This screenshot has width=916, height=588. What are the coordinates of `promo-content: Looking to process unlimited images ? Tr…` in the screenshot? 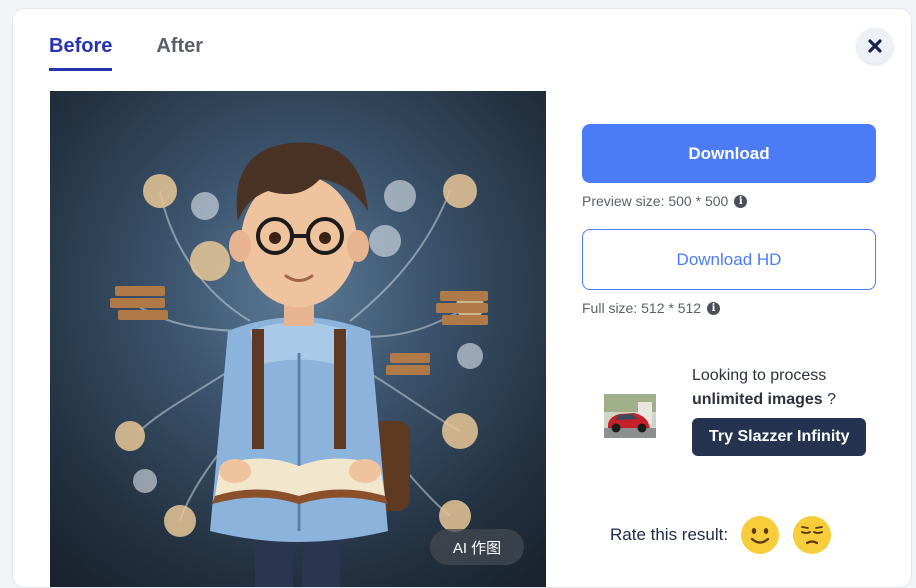 It's located at (779, 410).